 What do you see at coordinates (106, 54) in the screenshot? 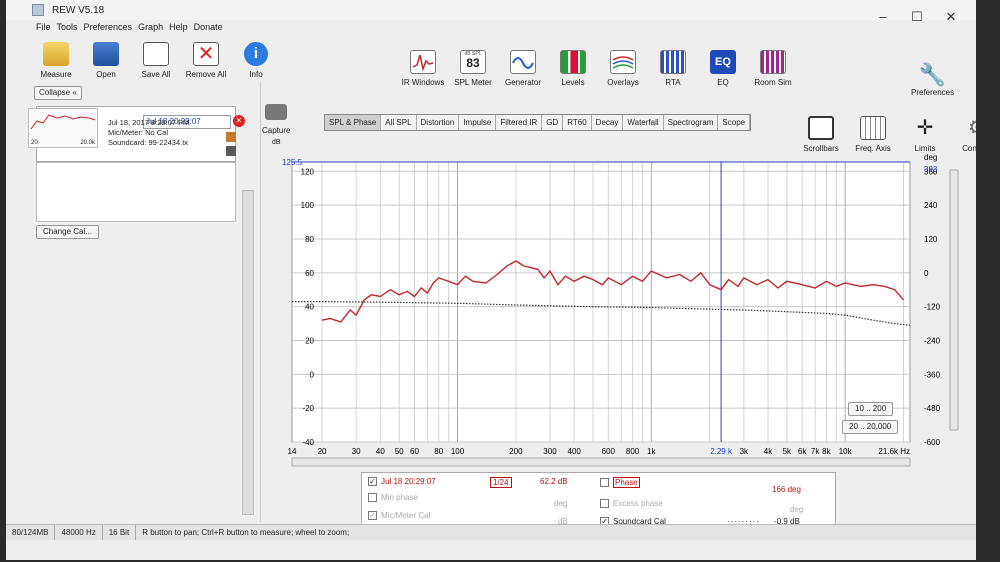
I see `open-icon` at bounding box center [106, 54].